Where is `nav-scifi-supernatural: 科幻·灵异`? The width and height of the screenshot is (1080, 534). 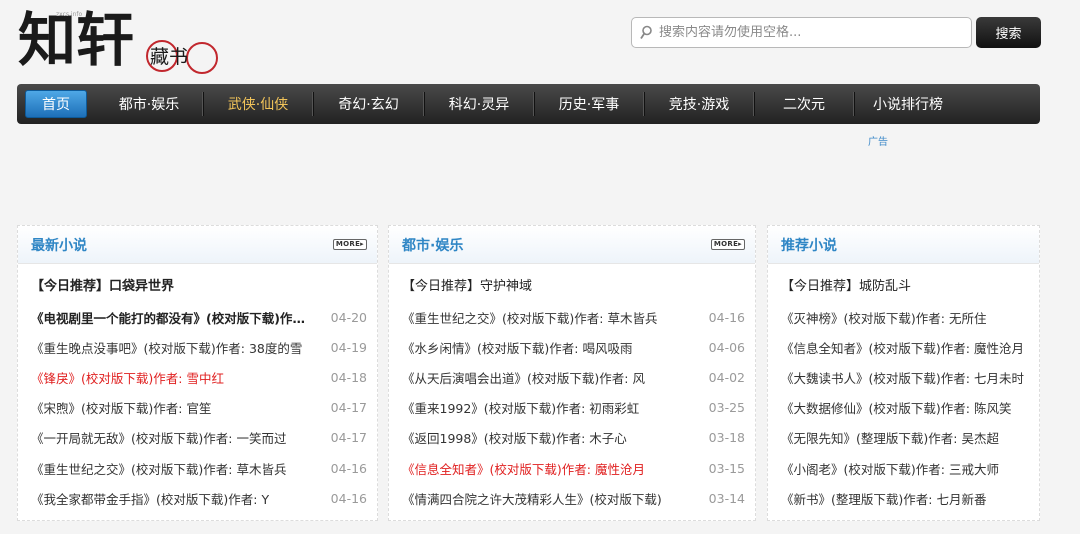
nav-scifi-supernatural: 科幻·灵异 is located at coordinates (479, 104).